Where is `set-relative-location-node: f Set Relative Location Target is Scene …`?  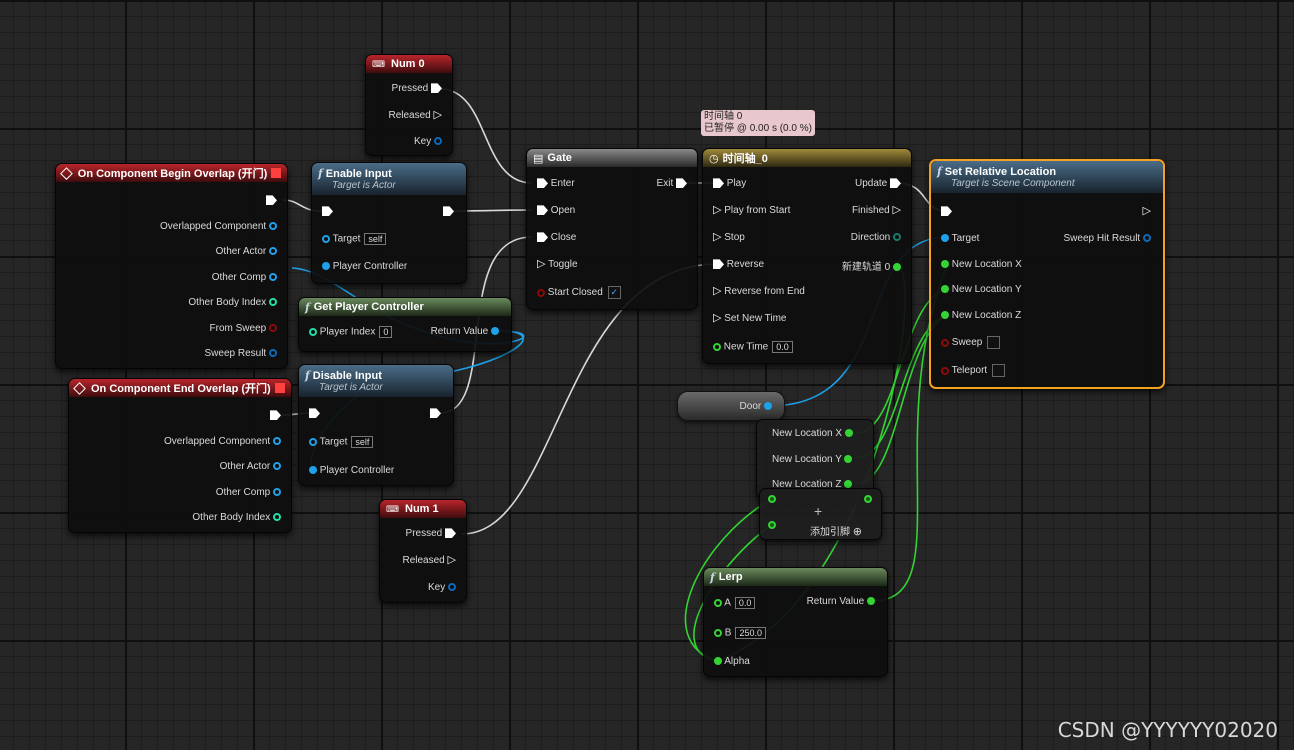 set-relative-location-node: f Set Relative Location Target is Scene … is located at coordinates (1047, 274).